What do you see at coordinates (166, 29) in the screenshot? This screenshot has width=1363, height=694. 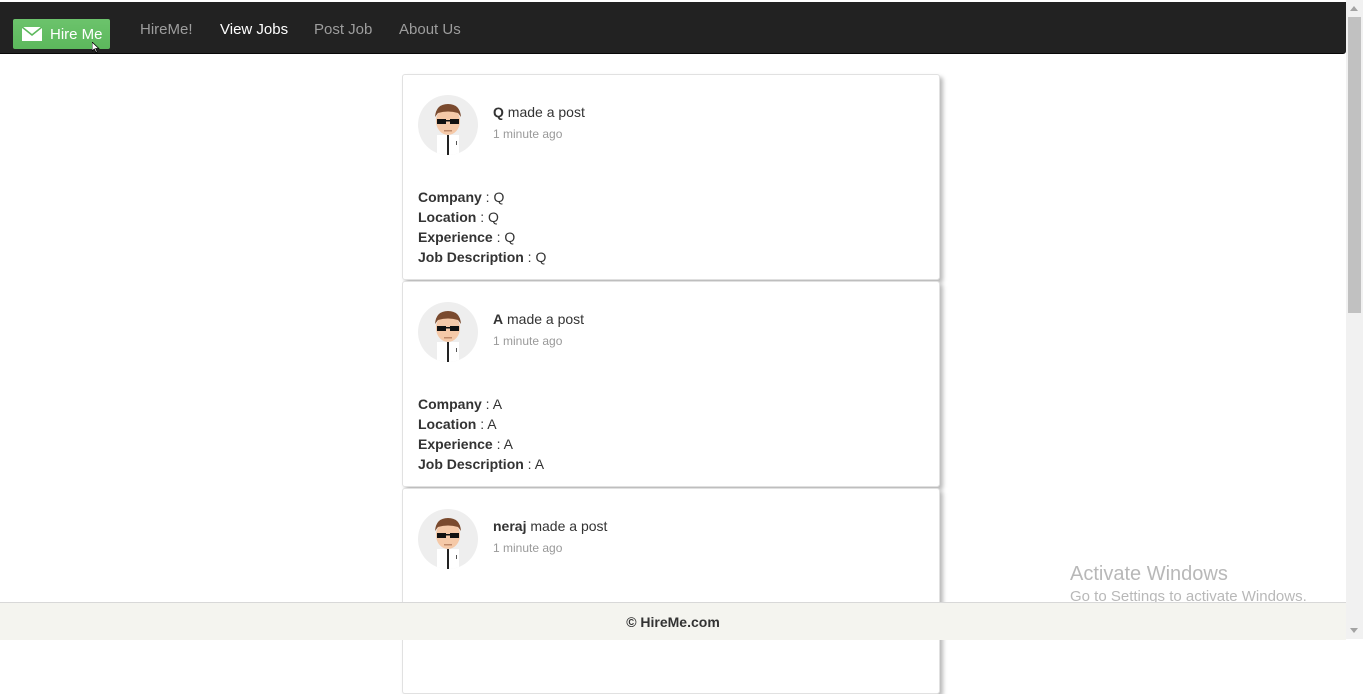 I see `nav-link-hireme: HireMe!` at bounding box center [166, 29].